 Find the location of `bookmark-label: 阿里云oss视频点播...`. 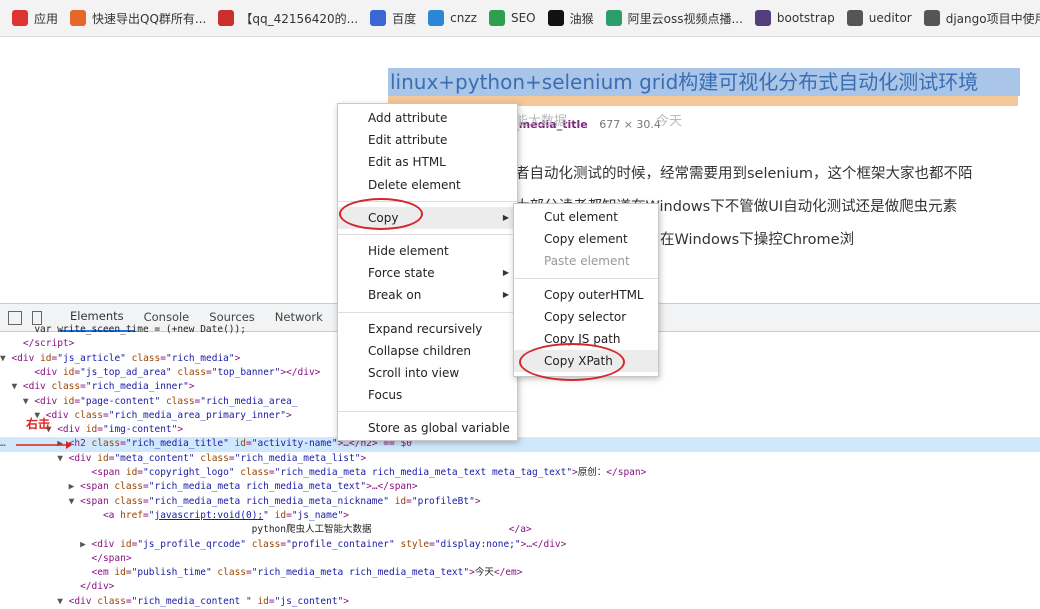

bookmark-label: 阿里云oss视频点播... is located at coordinates (685, 18).